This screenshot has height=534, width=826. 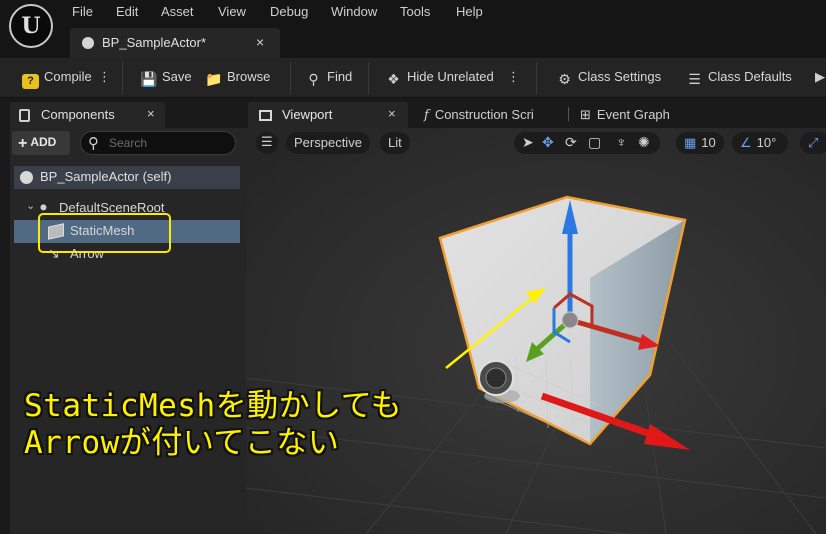 I want to click on document-tab-bp-sampleactor: BP_SampleActor* ×, so click(x=175, y=43).